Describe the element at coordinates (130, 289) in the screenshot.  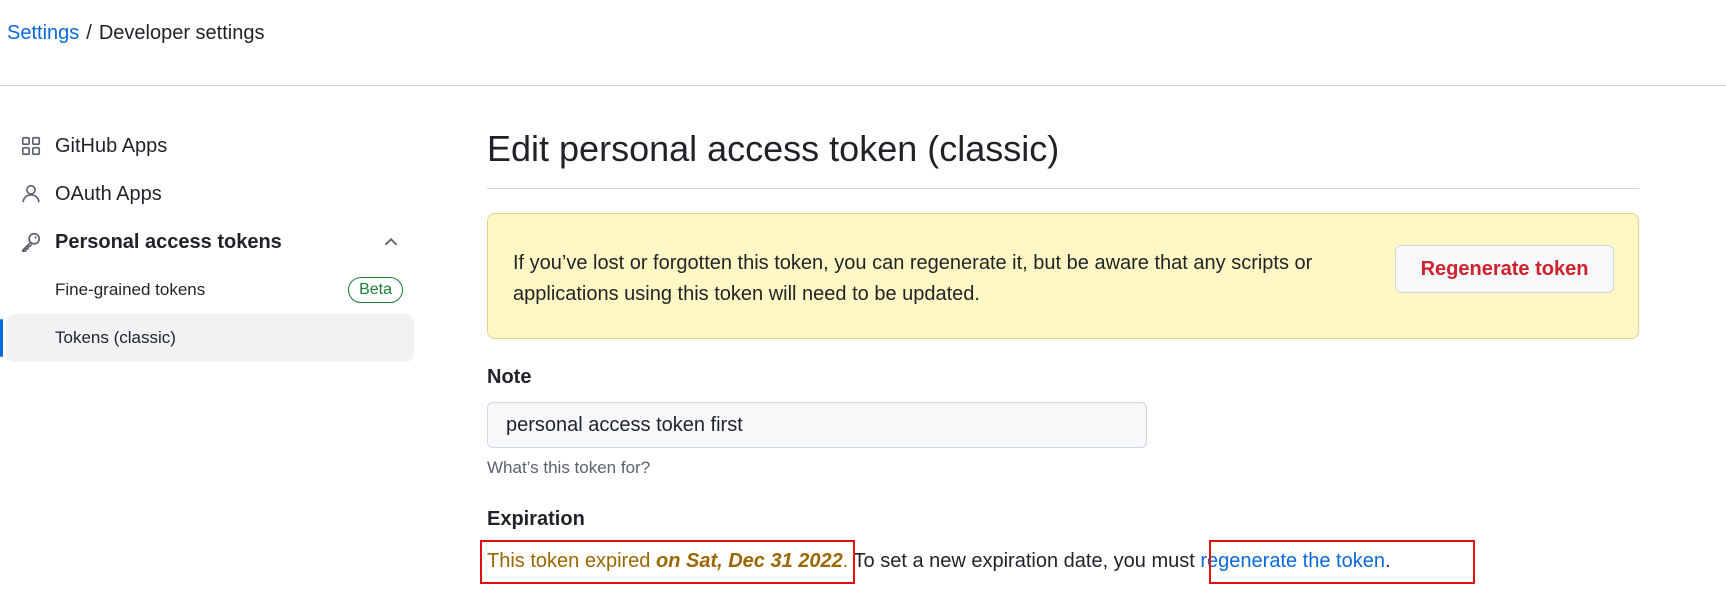
I see `sidebar-subitem-label: Fine-grained tokens` at that location.